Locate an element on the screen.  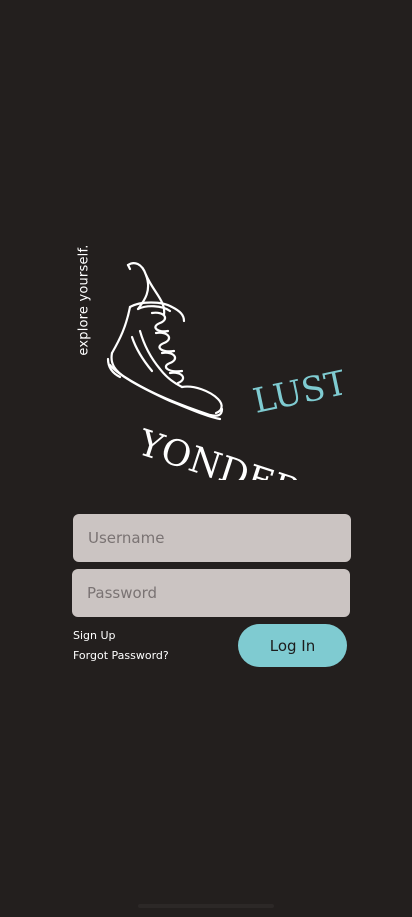
wordmark-lust: LUST is located at coordinates (296, 392).